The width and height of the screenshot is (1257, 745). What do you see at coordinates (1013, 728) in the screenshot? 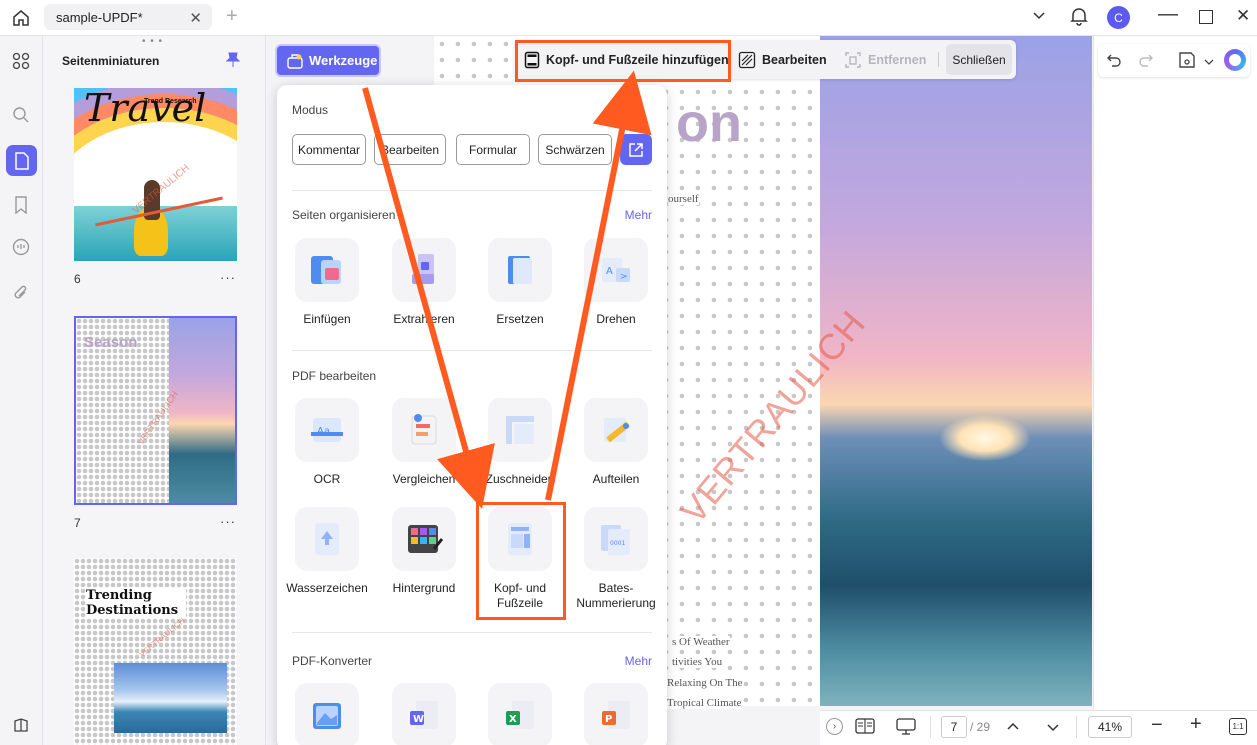
I see `previous-page-icon` at bounding box center [1013, 728].